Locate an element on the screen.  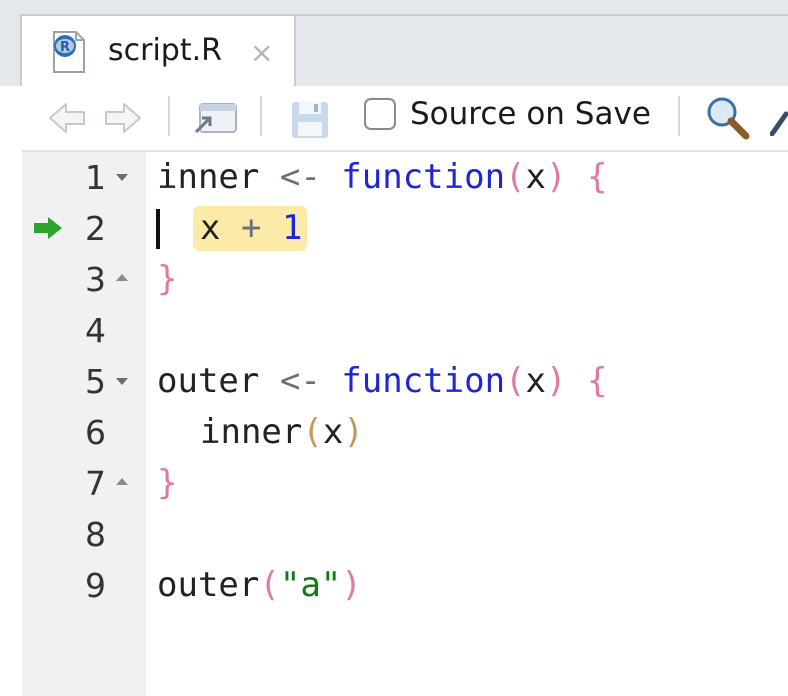
line-number: 7 is located at coordinates (95, 483).